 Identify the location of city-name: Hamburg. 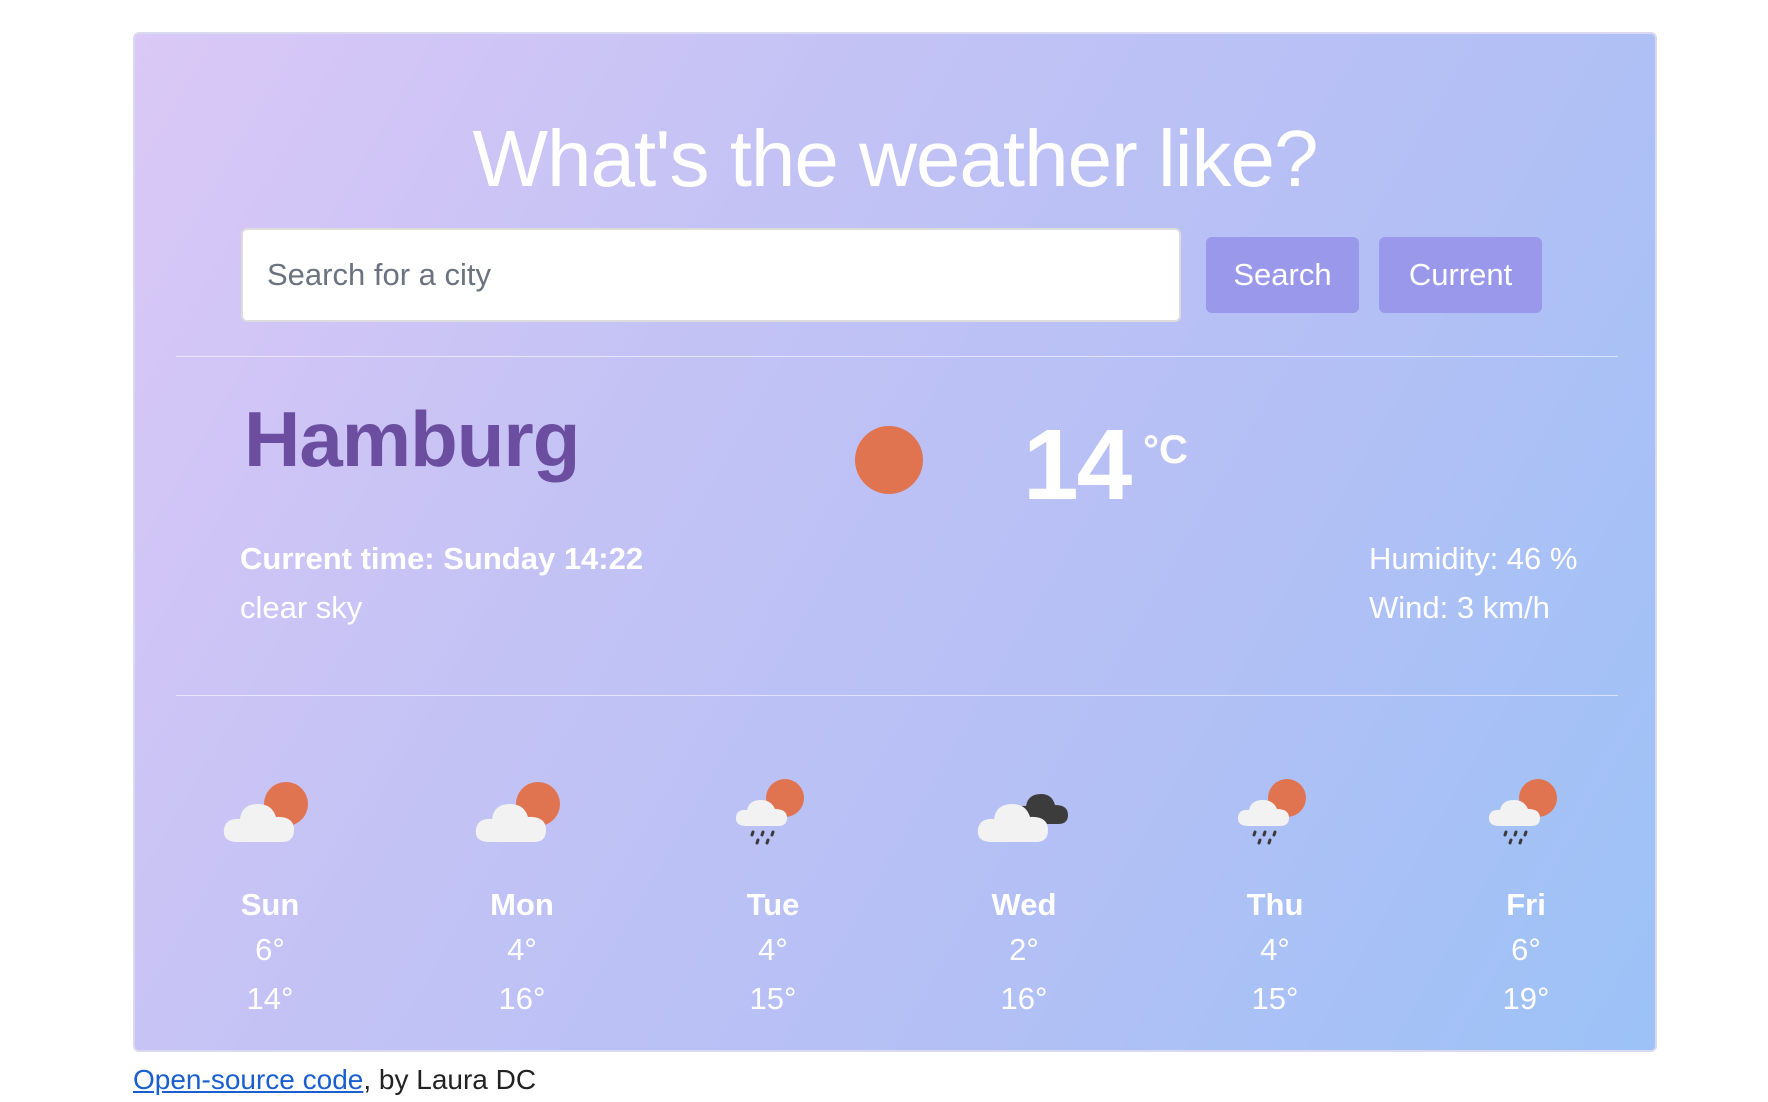
(412, 439).